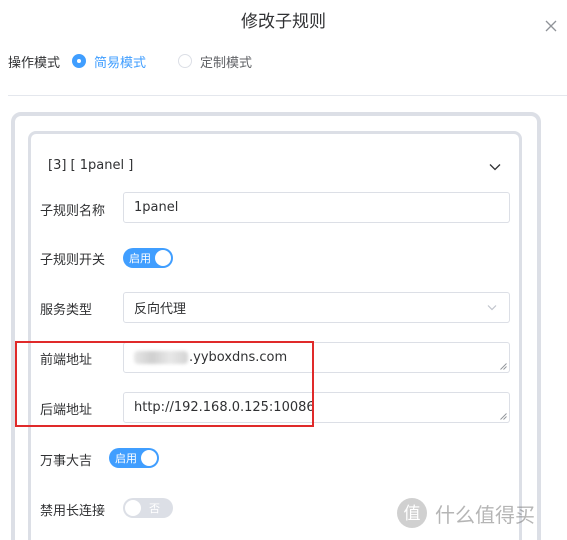  Describe the element at coordinates (120, 63) in the screenshot. I see `radio-label: 简易模式` at that location.